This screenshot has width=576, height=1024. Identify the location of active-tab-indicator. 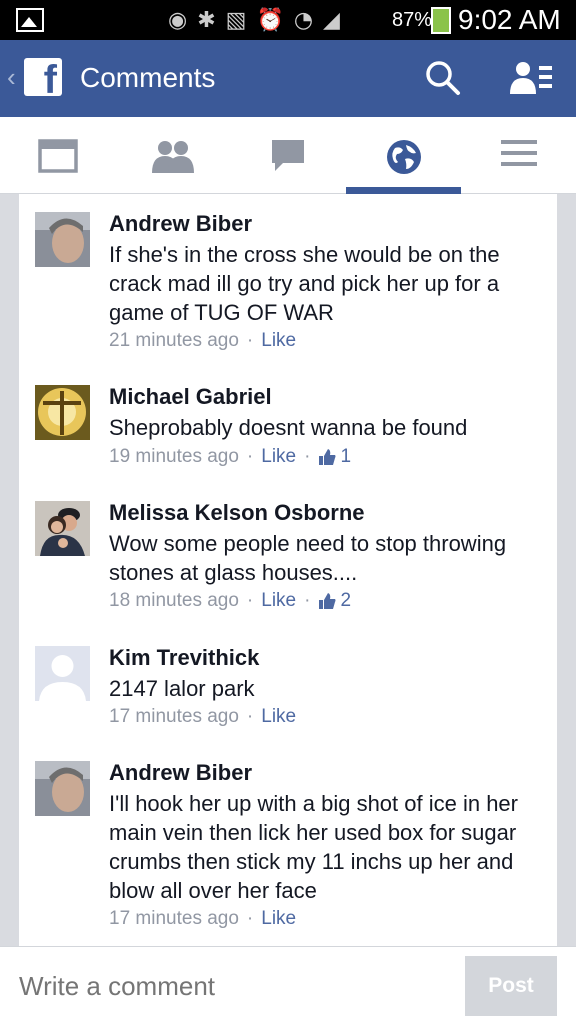
(403, 190).